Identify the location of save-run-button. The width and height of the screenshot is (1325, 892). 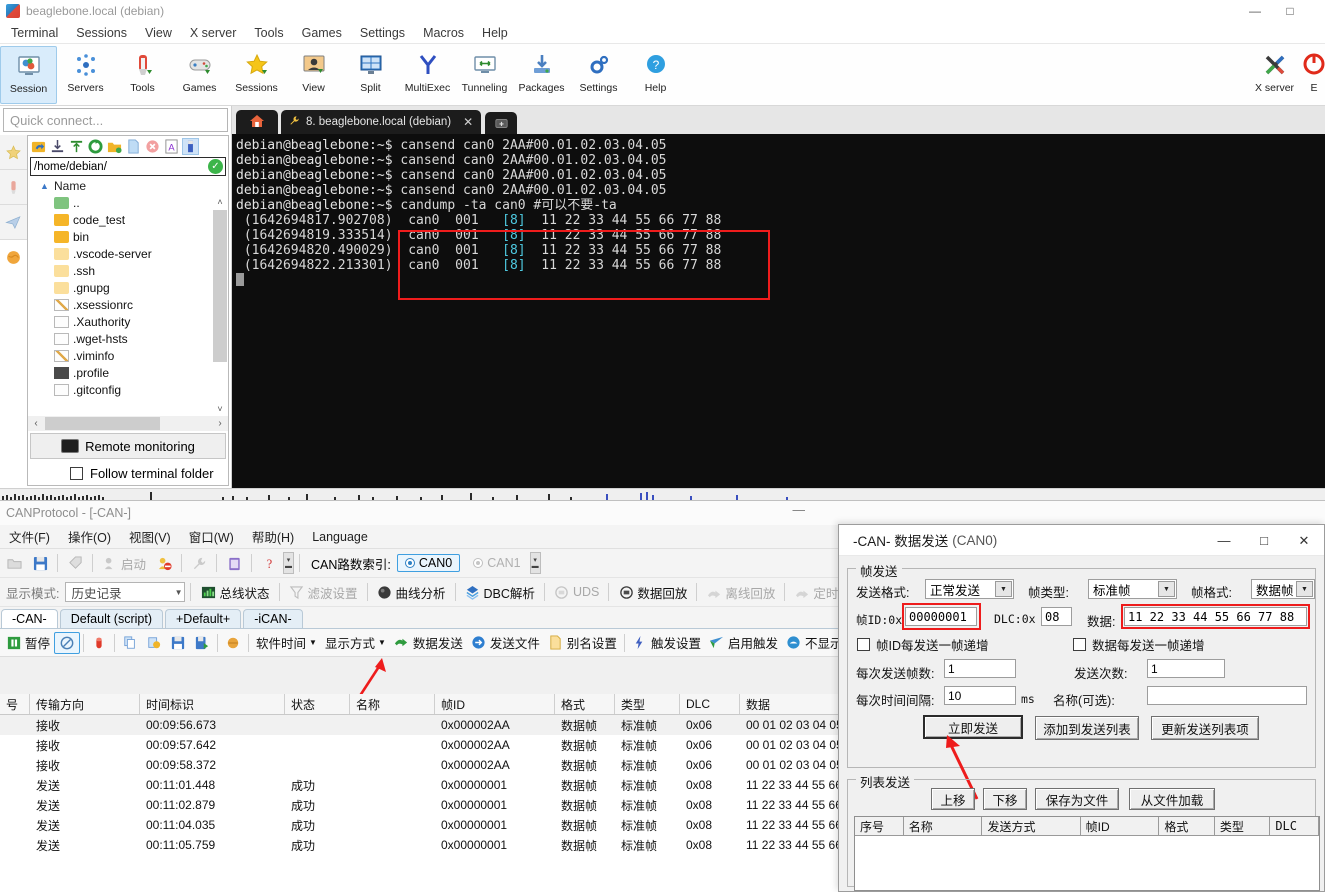
(202, 643).